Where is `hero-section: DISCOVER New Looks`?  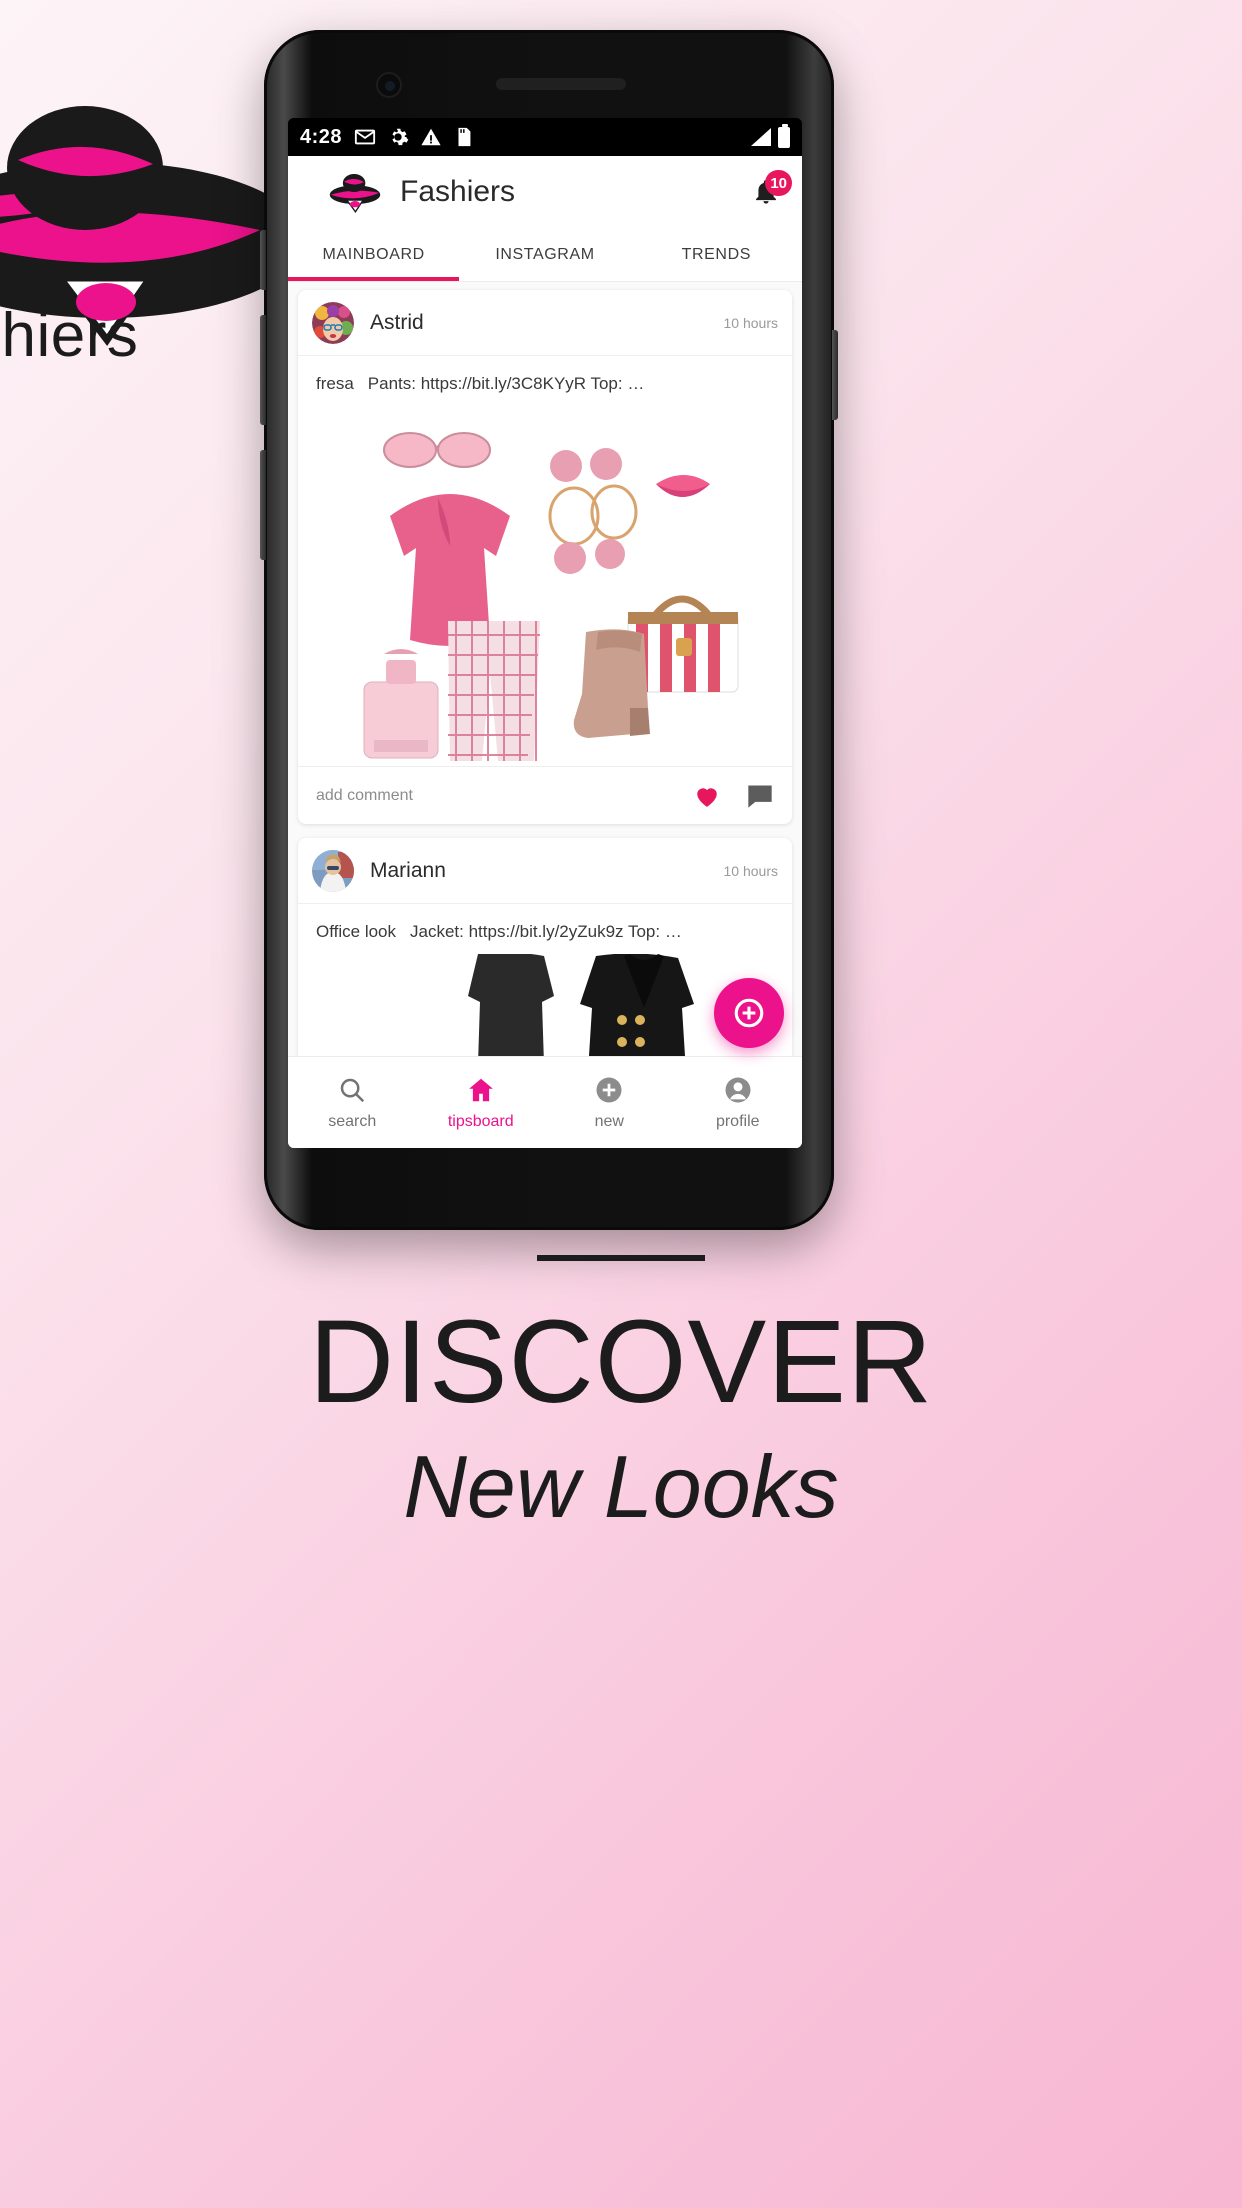 hero-section: DISCOVER New Looks is located at coordinates (621, 1393).